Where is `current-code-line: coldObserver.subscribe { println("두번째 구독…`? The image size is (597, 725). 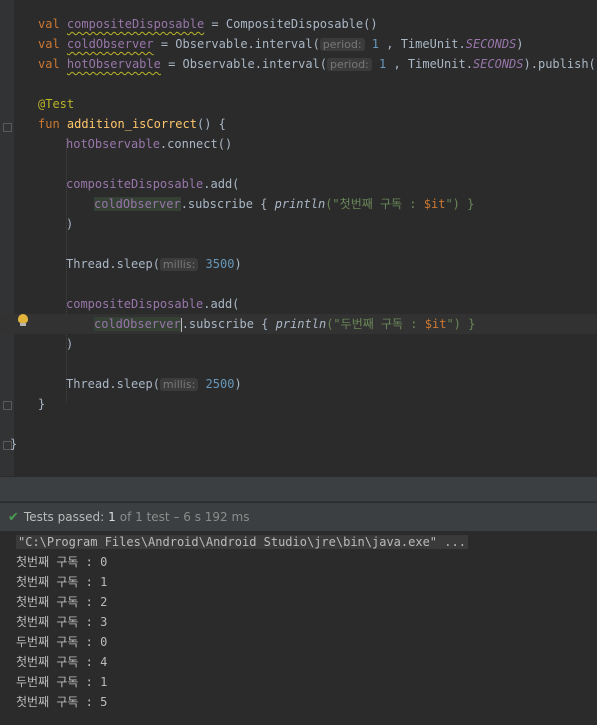 current-code-line: coldObserver.subscribe { println("두번째 구독… is located at coordinates (298, 324).